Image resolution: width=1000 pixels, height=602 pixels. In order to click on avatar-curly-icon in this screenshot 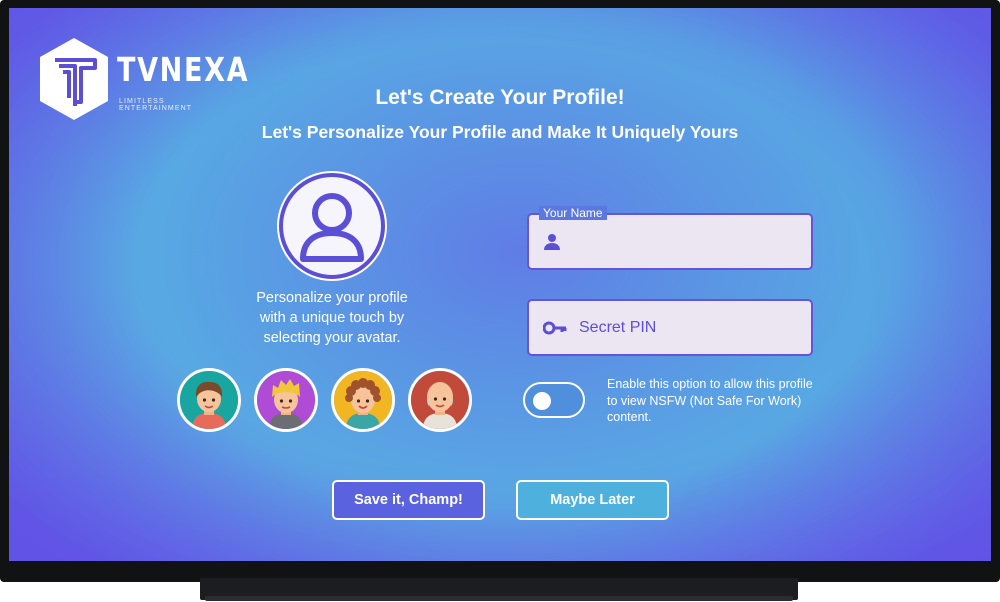, I will do `click(363, 400)`.